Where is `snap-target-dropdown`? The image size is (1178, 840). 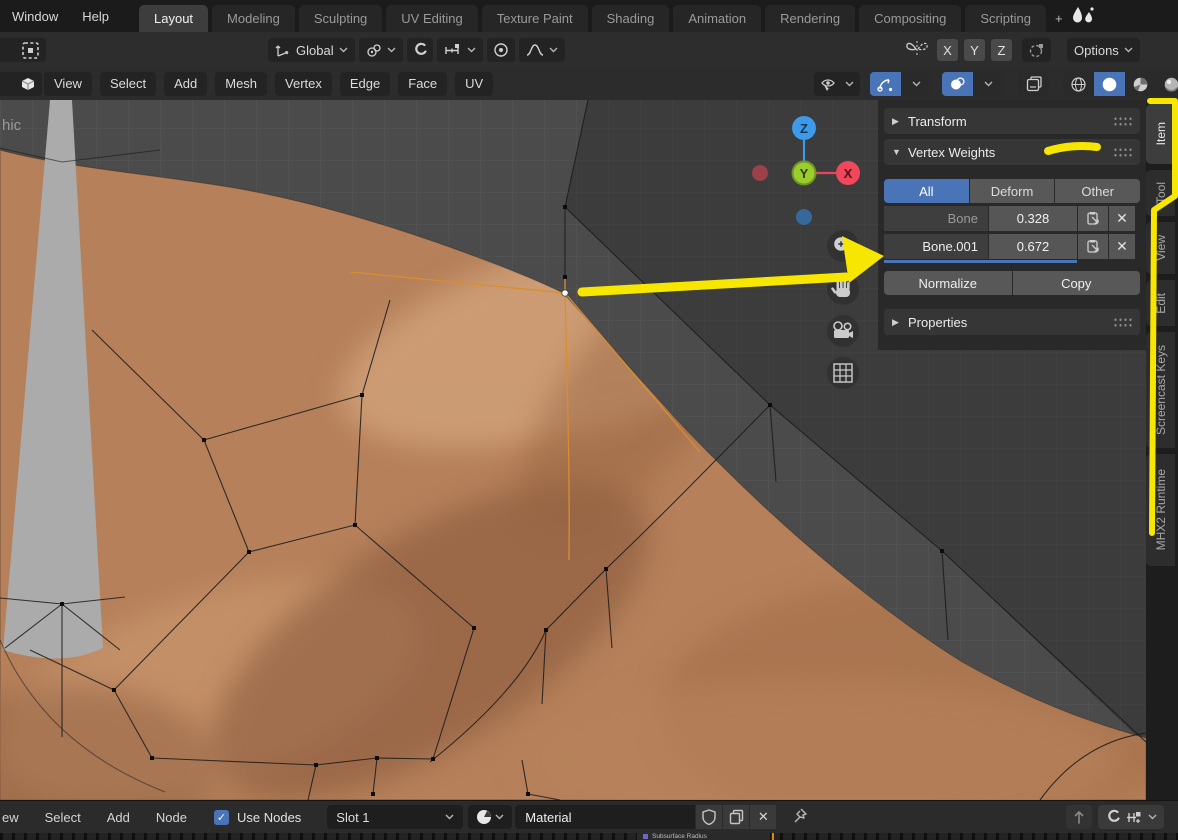
snap-target-dropdown is located at coordinates (459, 50).